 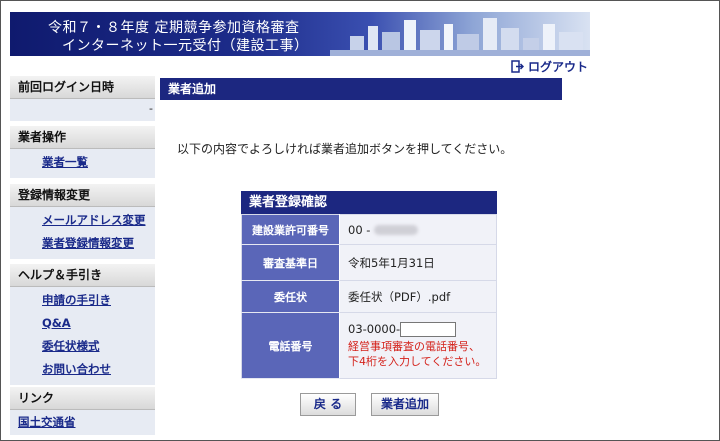 I want to click on last-login-heading: 前回ログイン日時, so click(x=82, y=87).